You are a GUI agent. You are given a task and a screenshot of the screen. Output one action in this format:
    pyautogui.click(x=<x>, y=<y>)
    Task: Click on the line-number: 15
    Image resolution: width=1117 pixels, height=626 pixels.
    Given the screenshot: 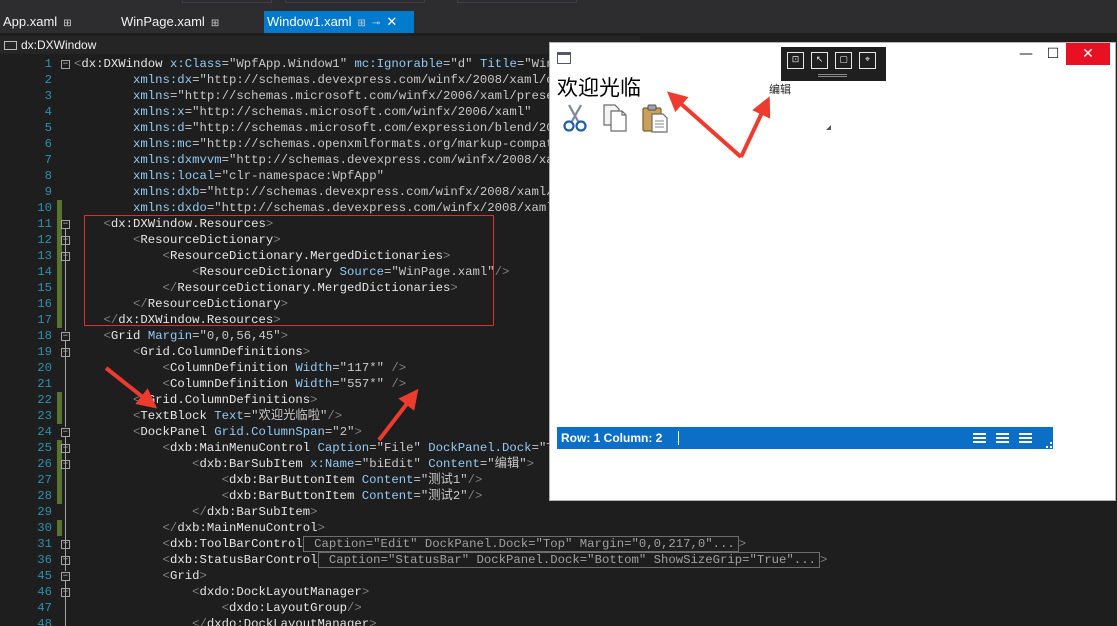 What is the action you would take?
    pyautogui.click(x=44, y=288)
    